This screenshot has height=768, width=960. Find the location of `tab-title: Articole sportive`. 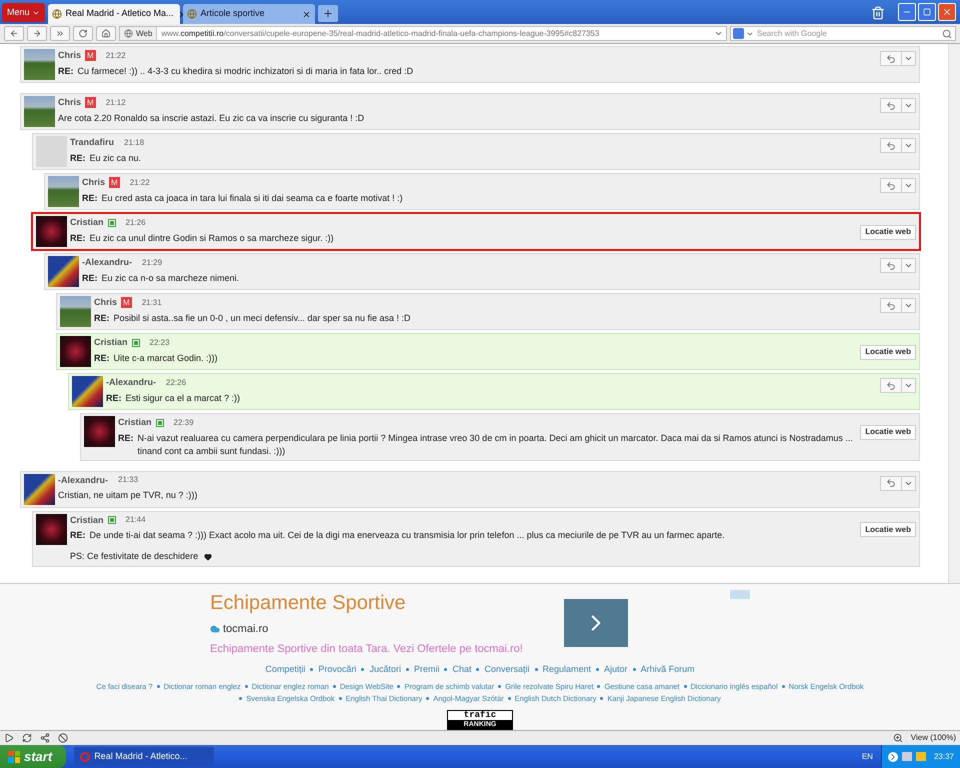

tab-title: Articole sportive is located at coordinates (233, 13).